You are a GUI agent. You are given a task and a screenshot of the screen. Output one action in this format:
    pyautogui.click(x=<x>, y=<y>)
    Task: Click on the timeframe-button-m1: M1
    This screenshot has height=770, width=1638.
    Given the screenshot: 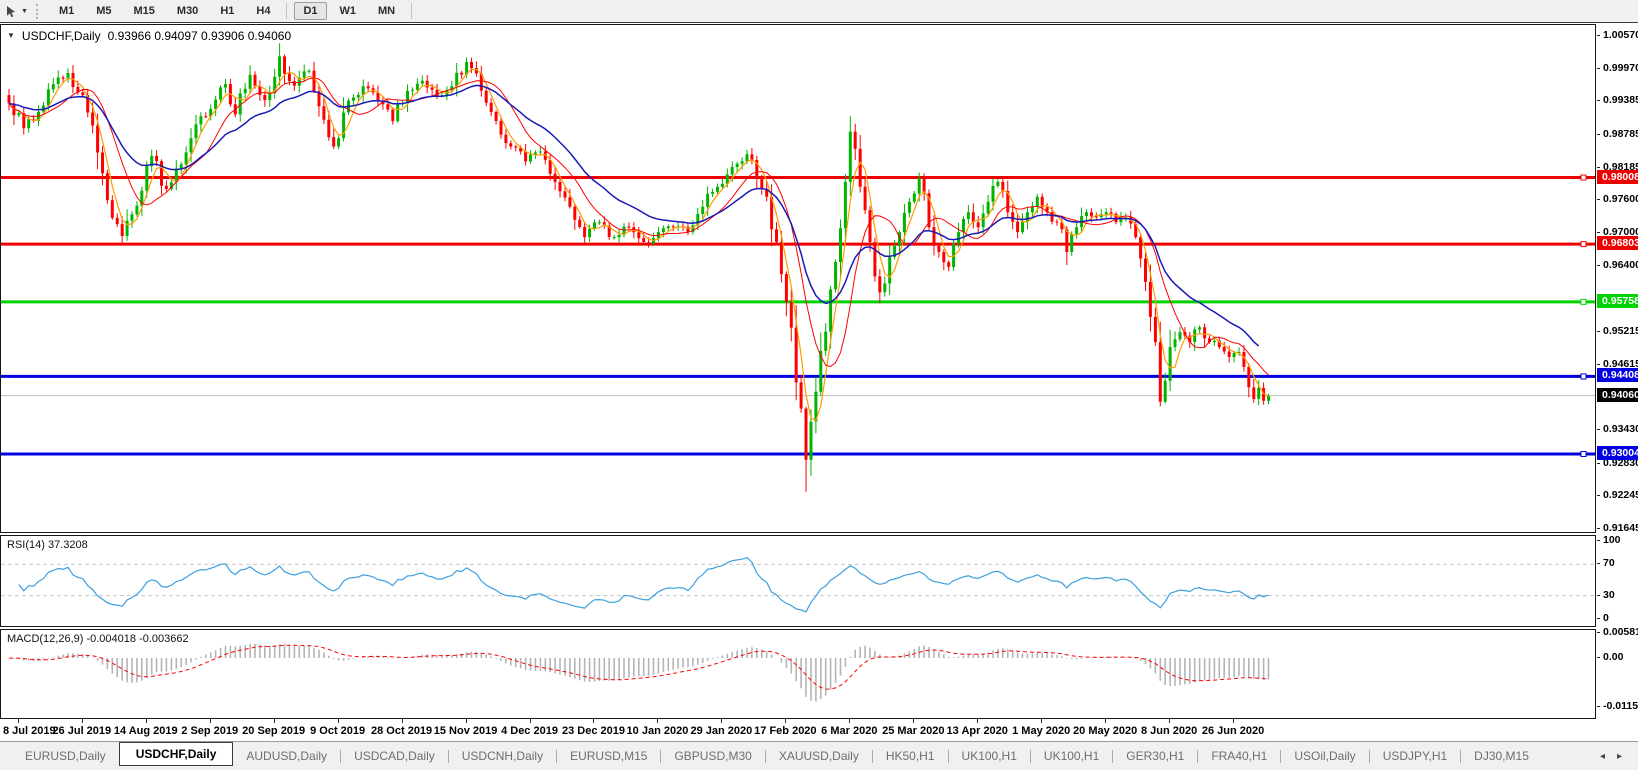 What is the action you would take?
    pyautogui.click(x=66, y=11)
    